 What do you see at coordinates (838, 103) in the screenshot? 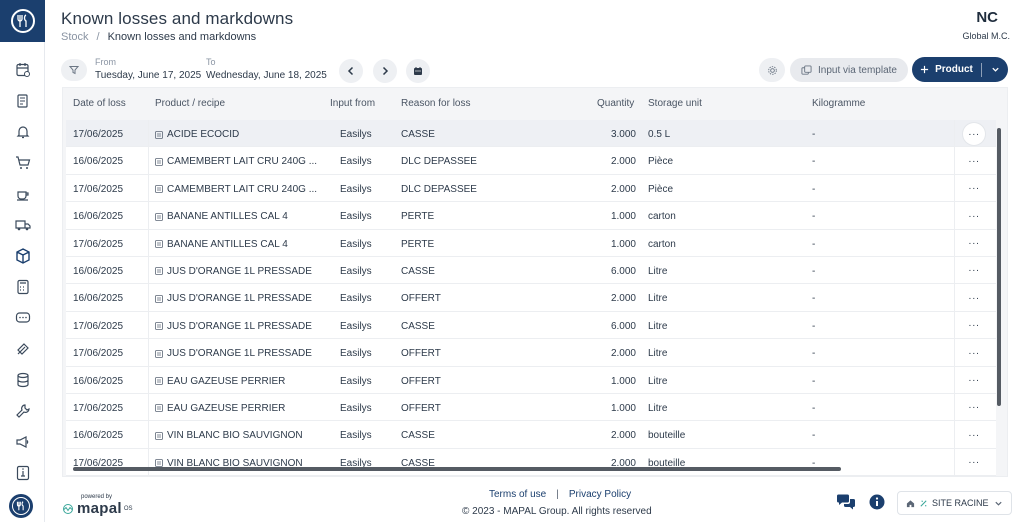
I see `column-header-kilogramme: Kilogramme` at bounding box center [838, 103].